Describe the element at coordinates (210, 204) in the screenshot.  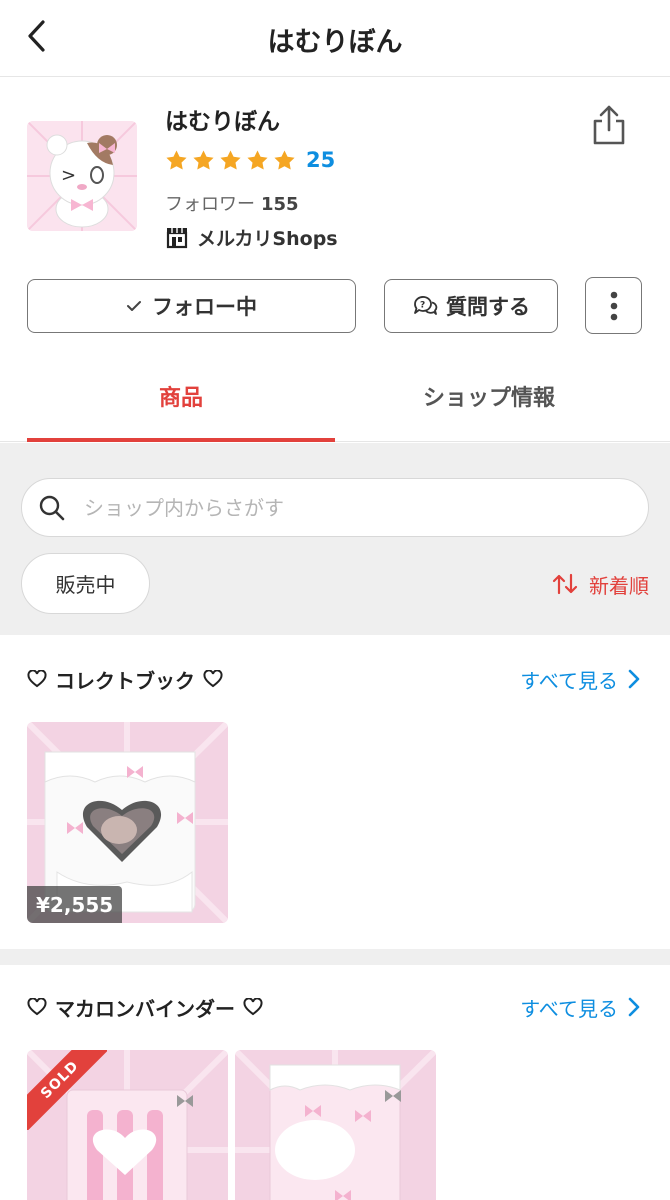
I see `followers-label: フォロワー` at that location.